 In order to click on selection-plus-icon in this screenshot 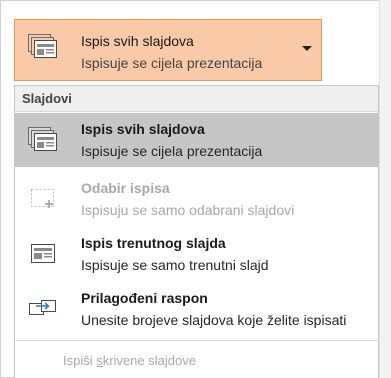, I will do `click(43, 201)`.